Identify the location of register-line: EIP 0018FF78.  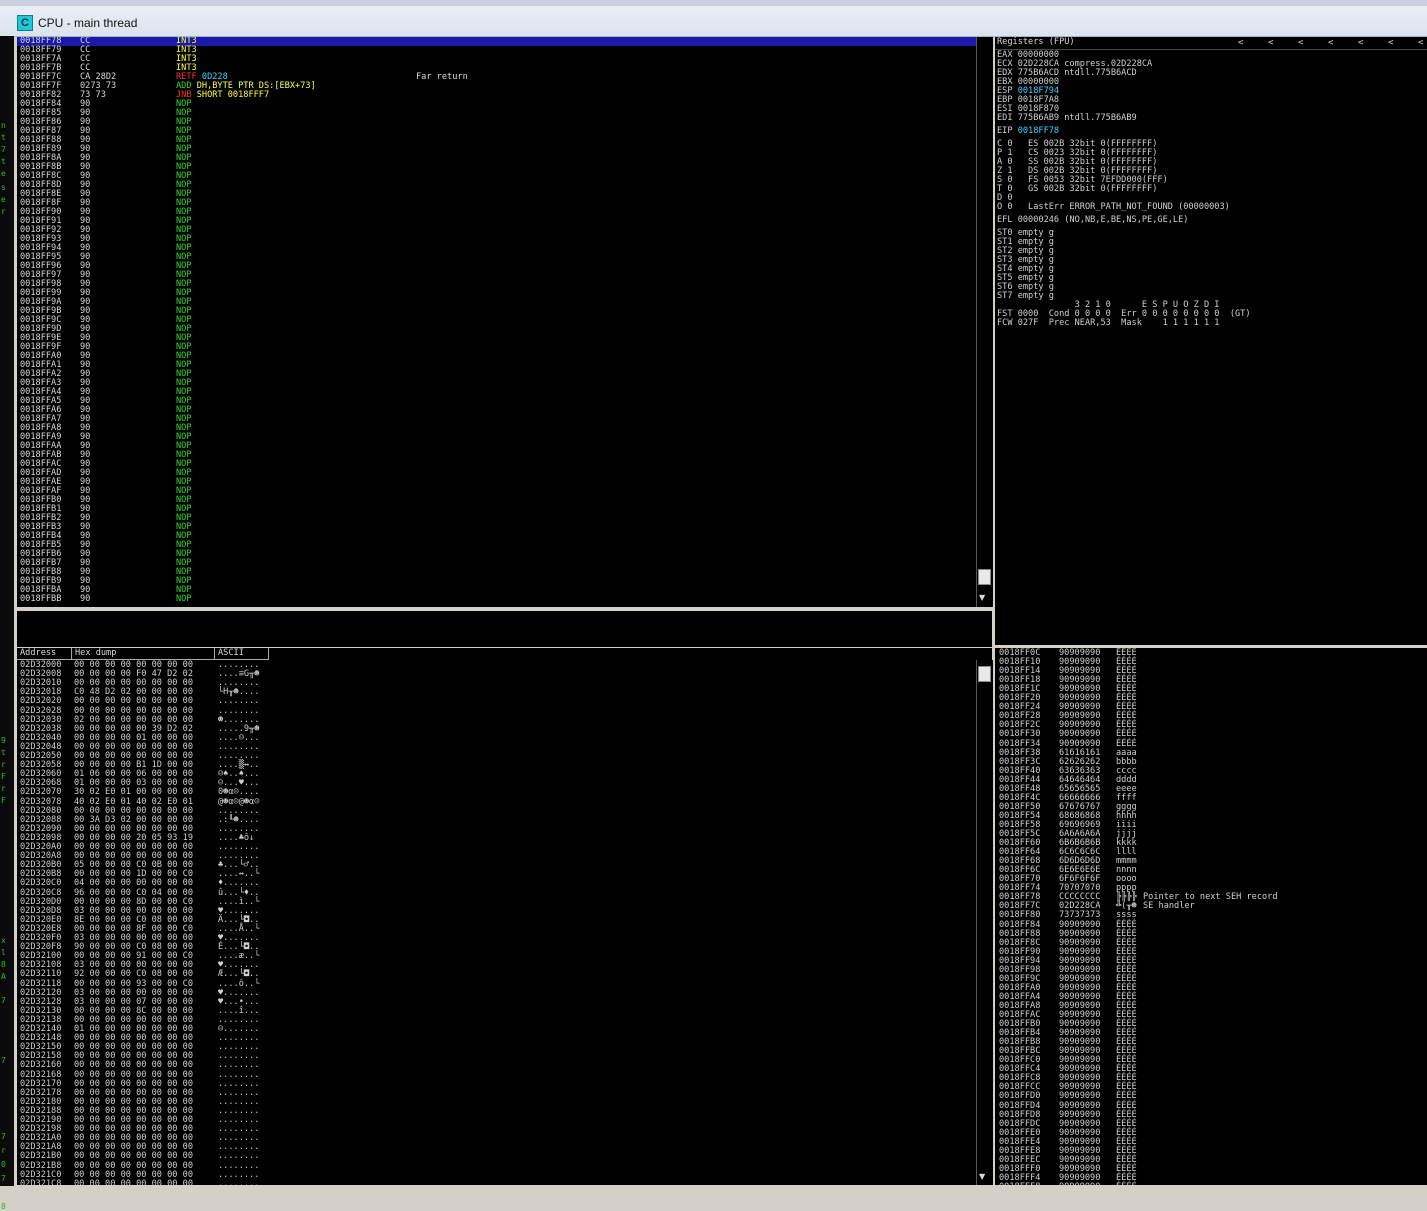
(1028, 131).